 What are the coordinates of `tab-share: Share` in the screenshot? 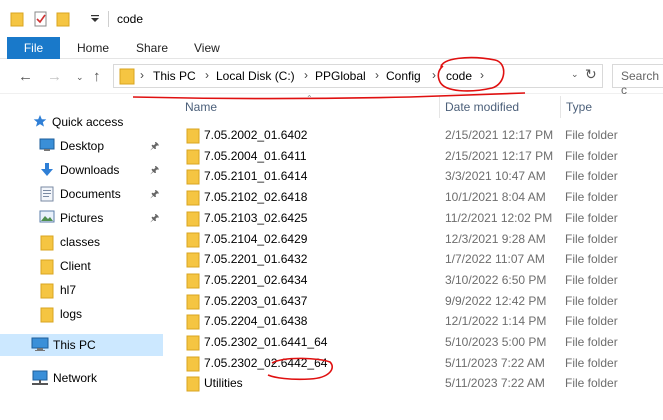 It's located at (152, 48).